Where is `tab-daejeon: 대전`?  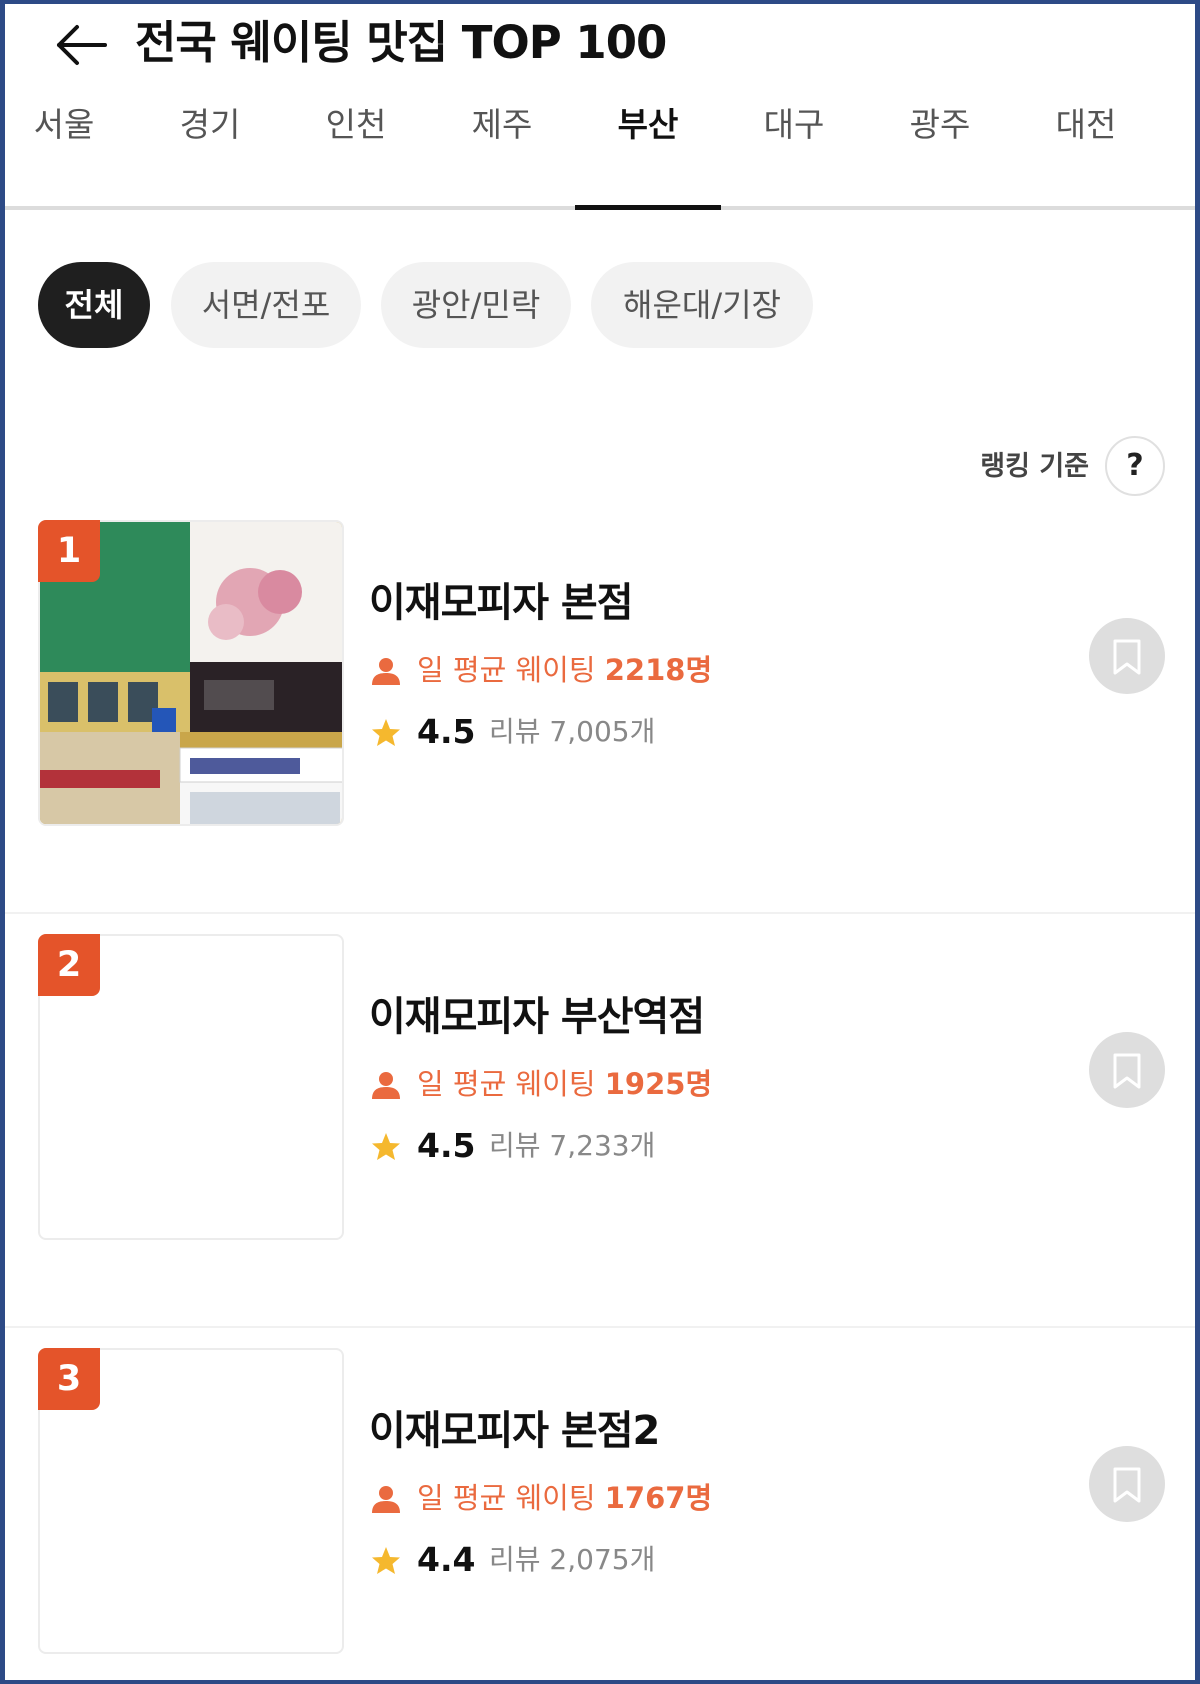
tab-daejeon: 대전 is located at coordinates (1086, 153).